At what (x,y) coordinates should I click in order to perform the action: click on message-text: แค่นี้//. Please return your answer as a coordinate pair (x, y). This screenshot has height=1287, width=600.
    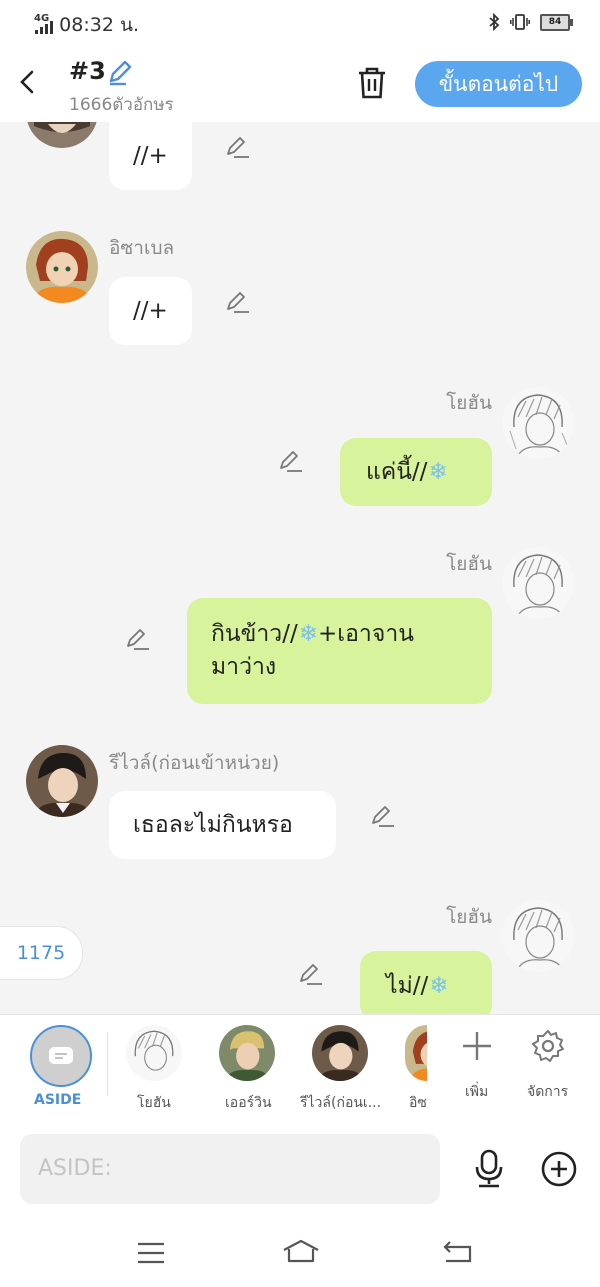
    Looking at the image, I should click on (397, 472).